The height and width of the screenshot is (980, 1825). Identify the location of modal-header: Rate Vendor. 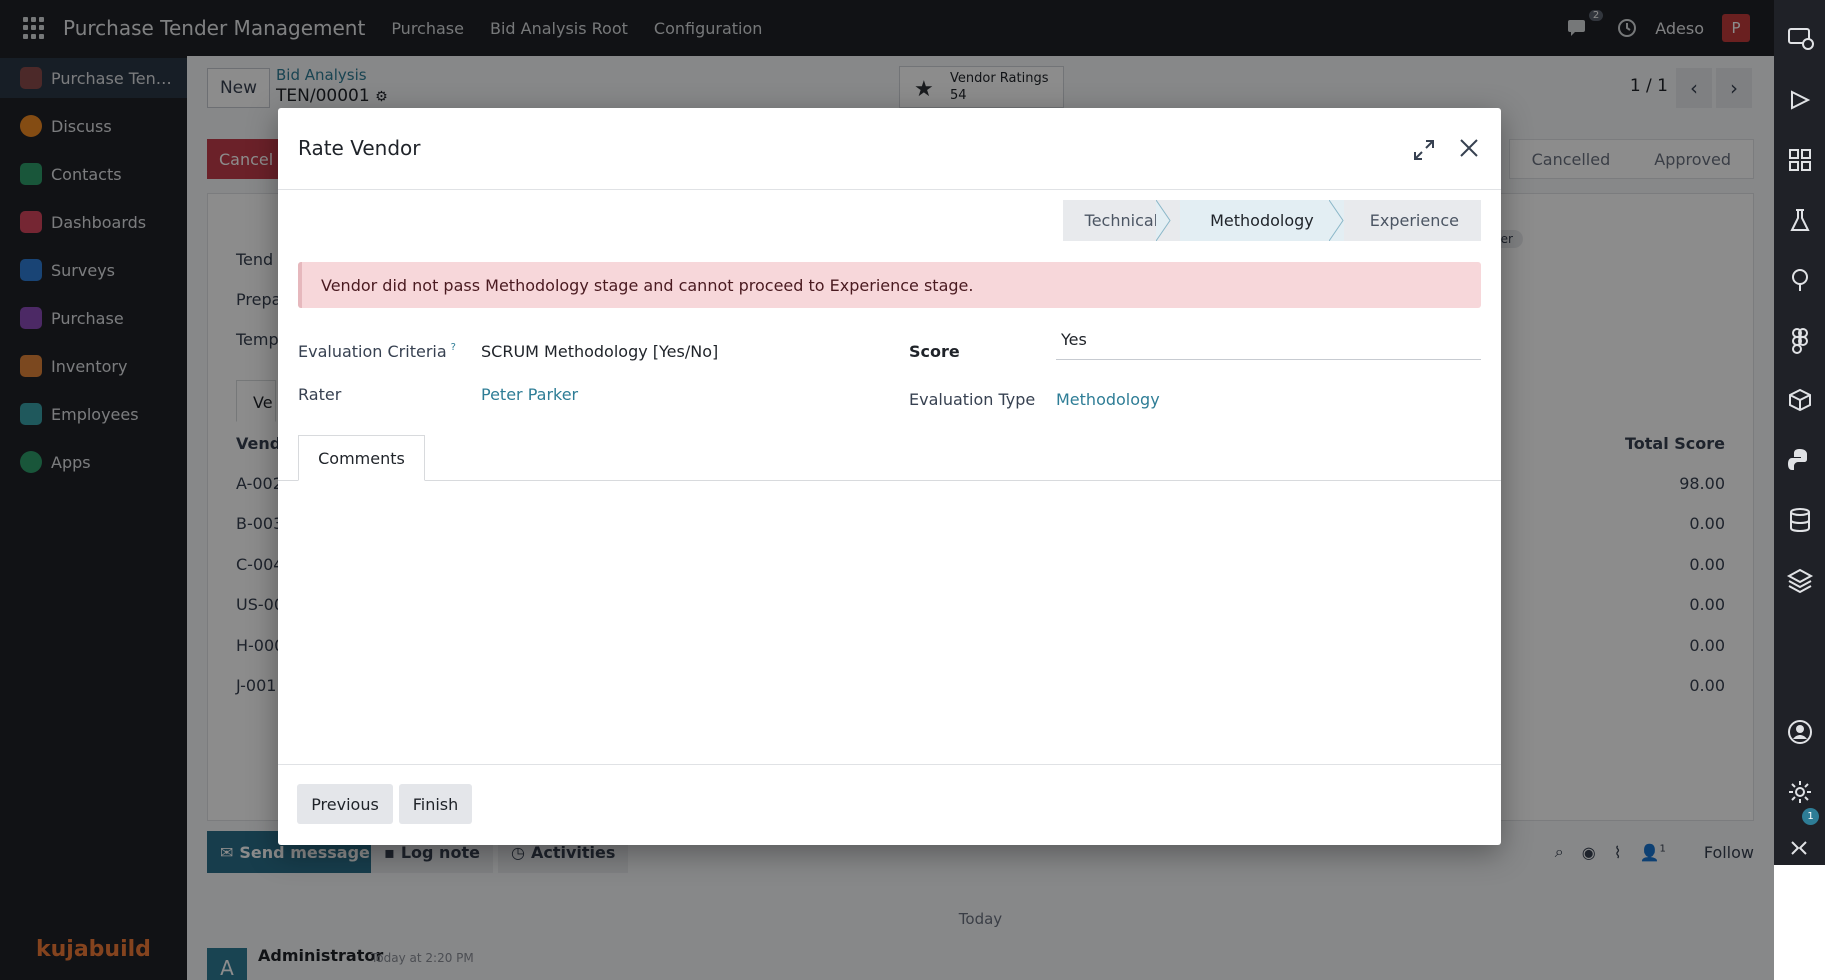
(889, 149).